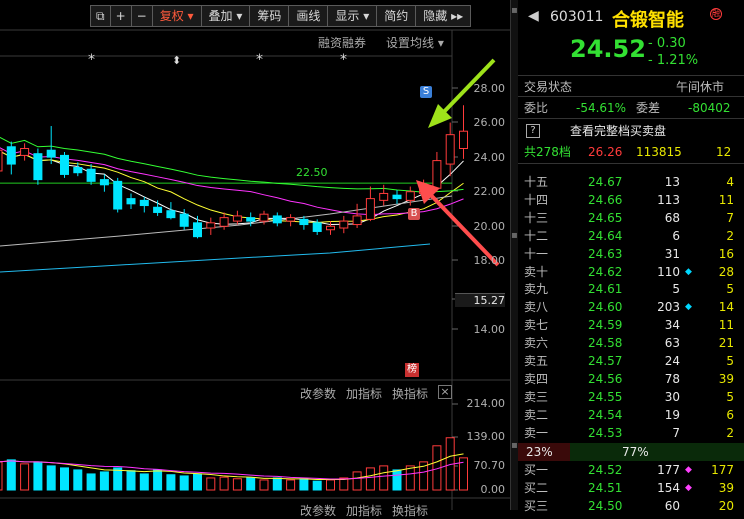 This screenshot has width=744, height=519. Describe the element at coordinates (533, 131) in the screenshot. I see `help-icon: ?` at that location.